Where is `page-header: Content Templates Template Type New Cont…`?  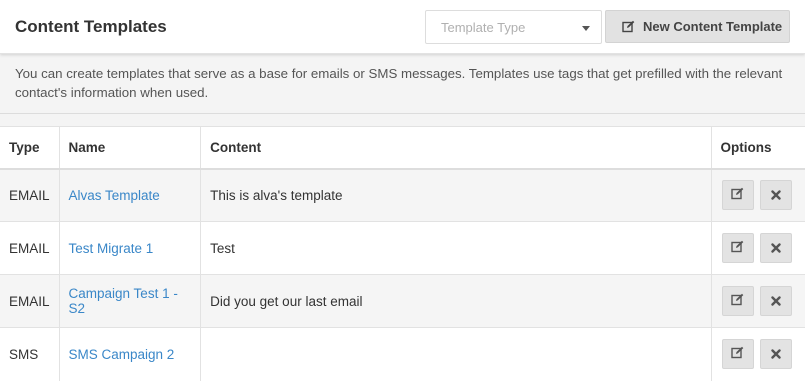 page-header: Content Templates Template Type New Cont… is located at coordinates (402, 27).